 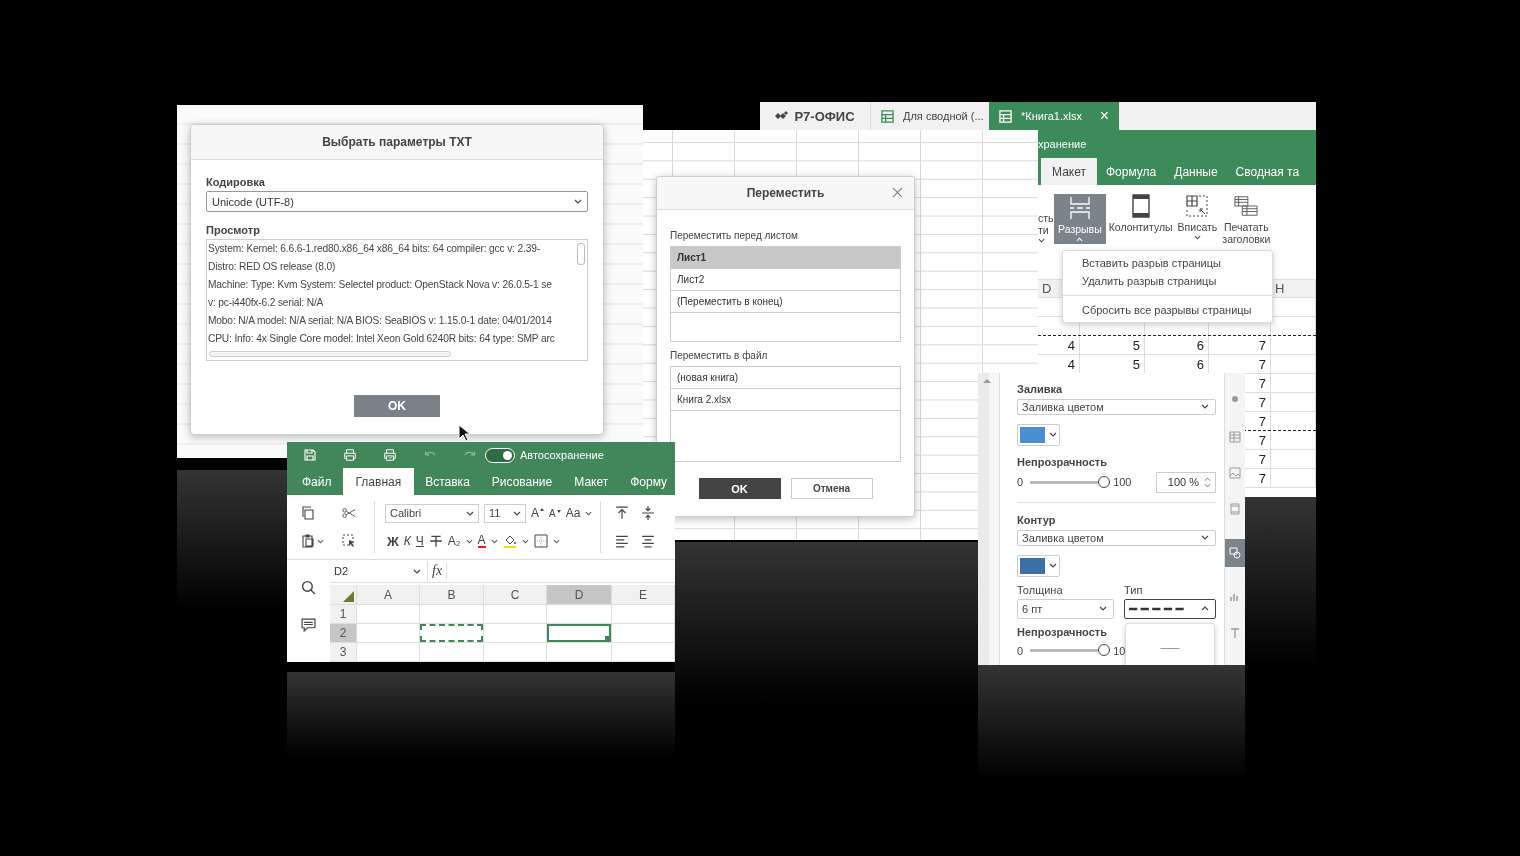 I want to click on row-header: 1, so click(x=343, y=614).